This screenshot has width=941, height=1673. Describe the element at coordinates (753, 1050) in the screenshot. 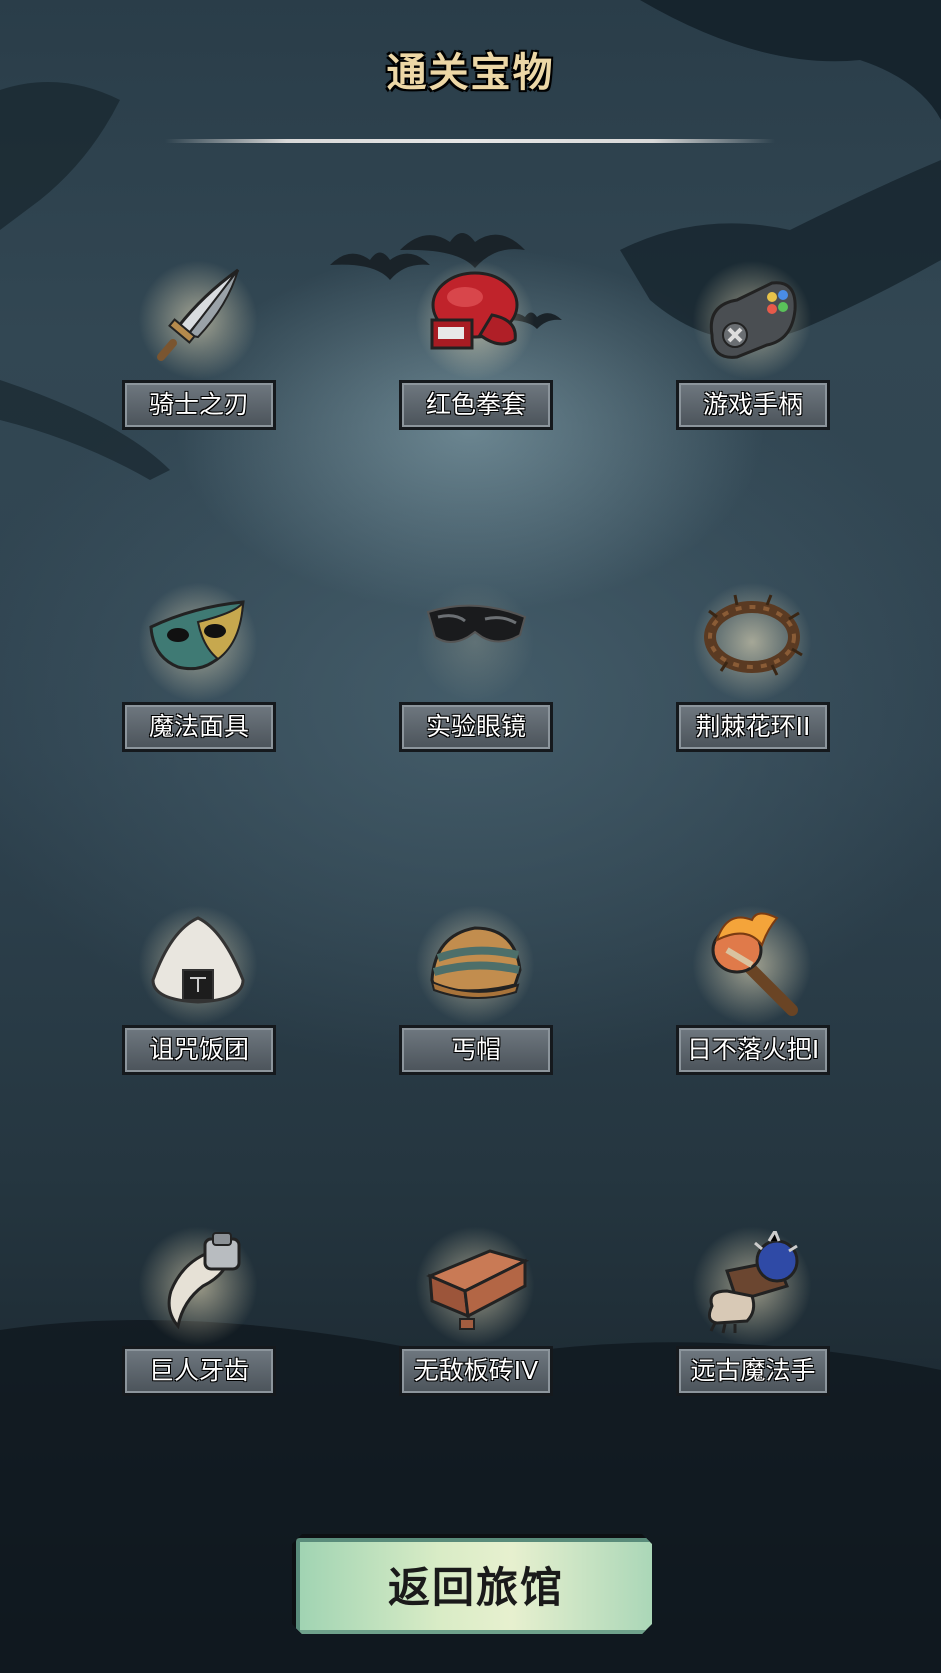

I see `treasure-label: 日不落火把I` at that location.